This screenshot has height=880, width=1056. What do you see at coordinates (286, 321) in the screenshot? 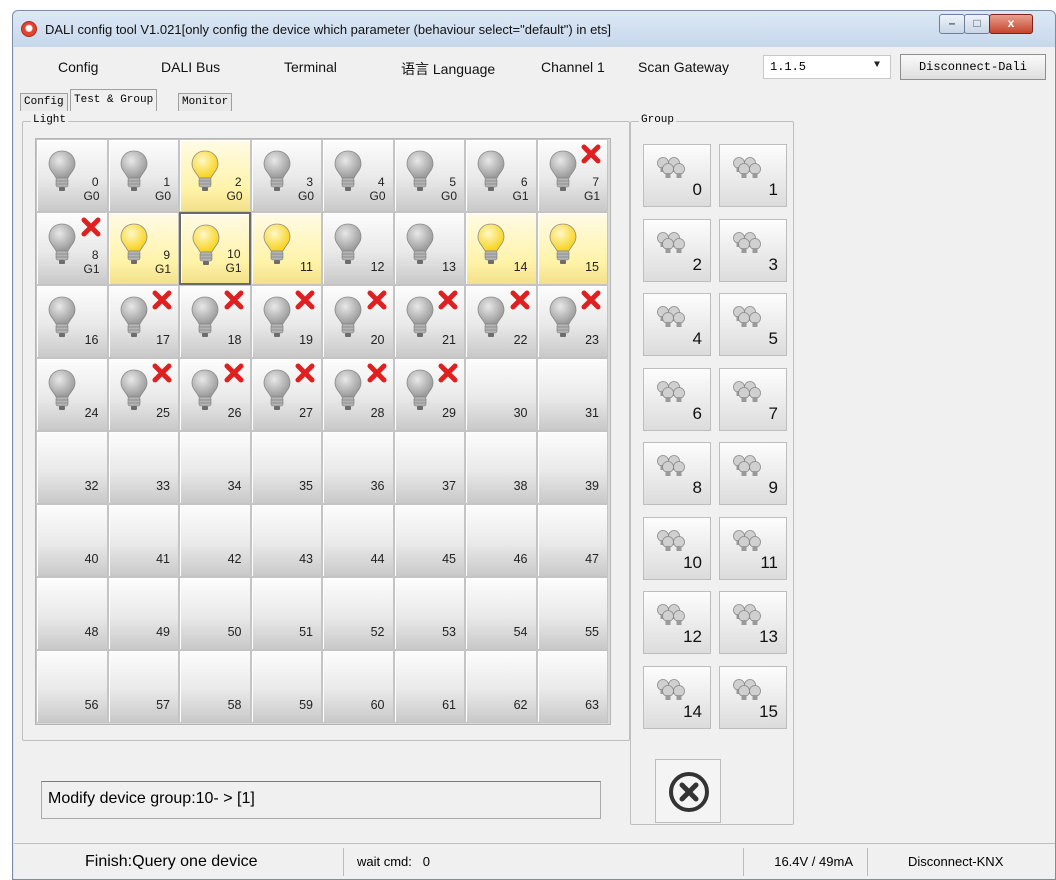
I see `device-cell: 19` at bounding box center [286, 321].